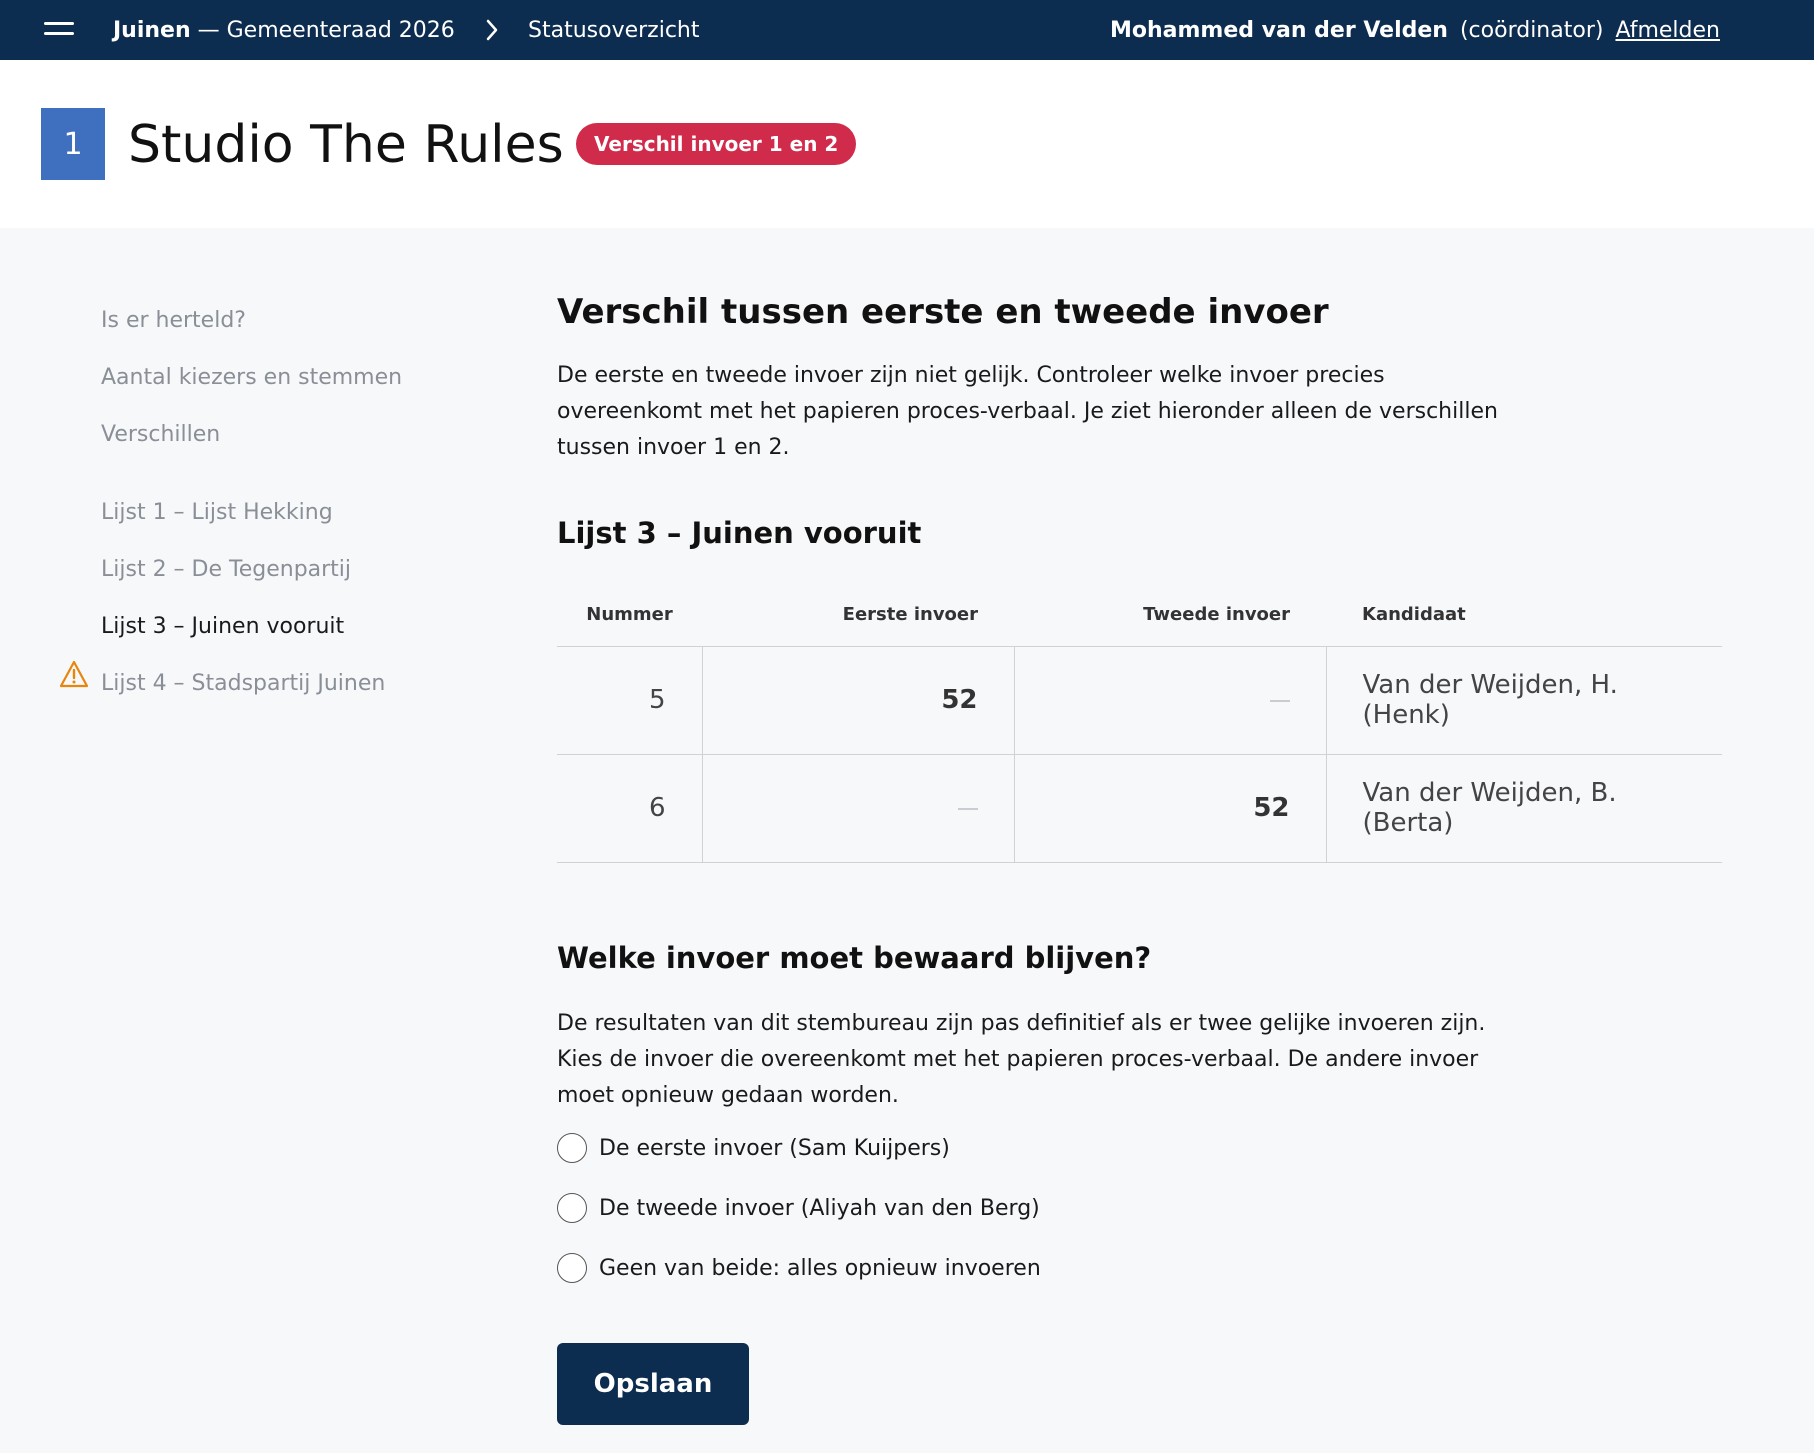 The image size is (1814, 1453). What do you see at coordinates (943, 312) in the screenshot?
I see `section-title: Verschil tussen eerste en tweede invoer` at bounding box center [943, 312].